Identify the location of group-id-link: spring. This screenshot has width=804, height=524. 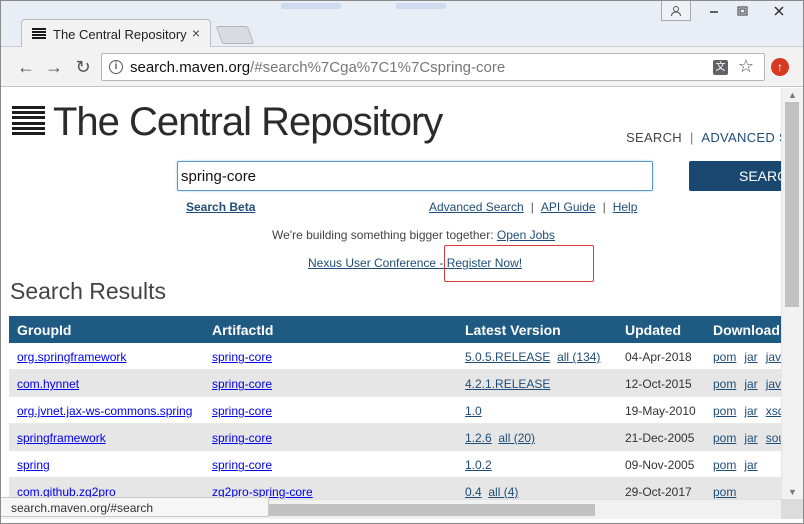
(33, 465).